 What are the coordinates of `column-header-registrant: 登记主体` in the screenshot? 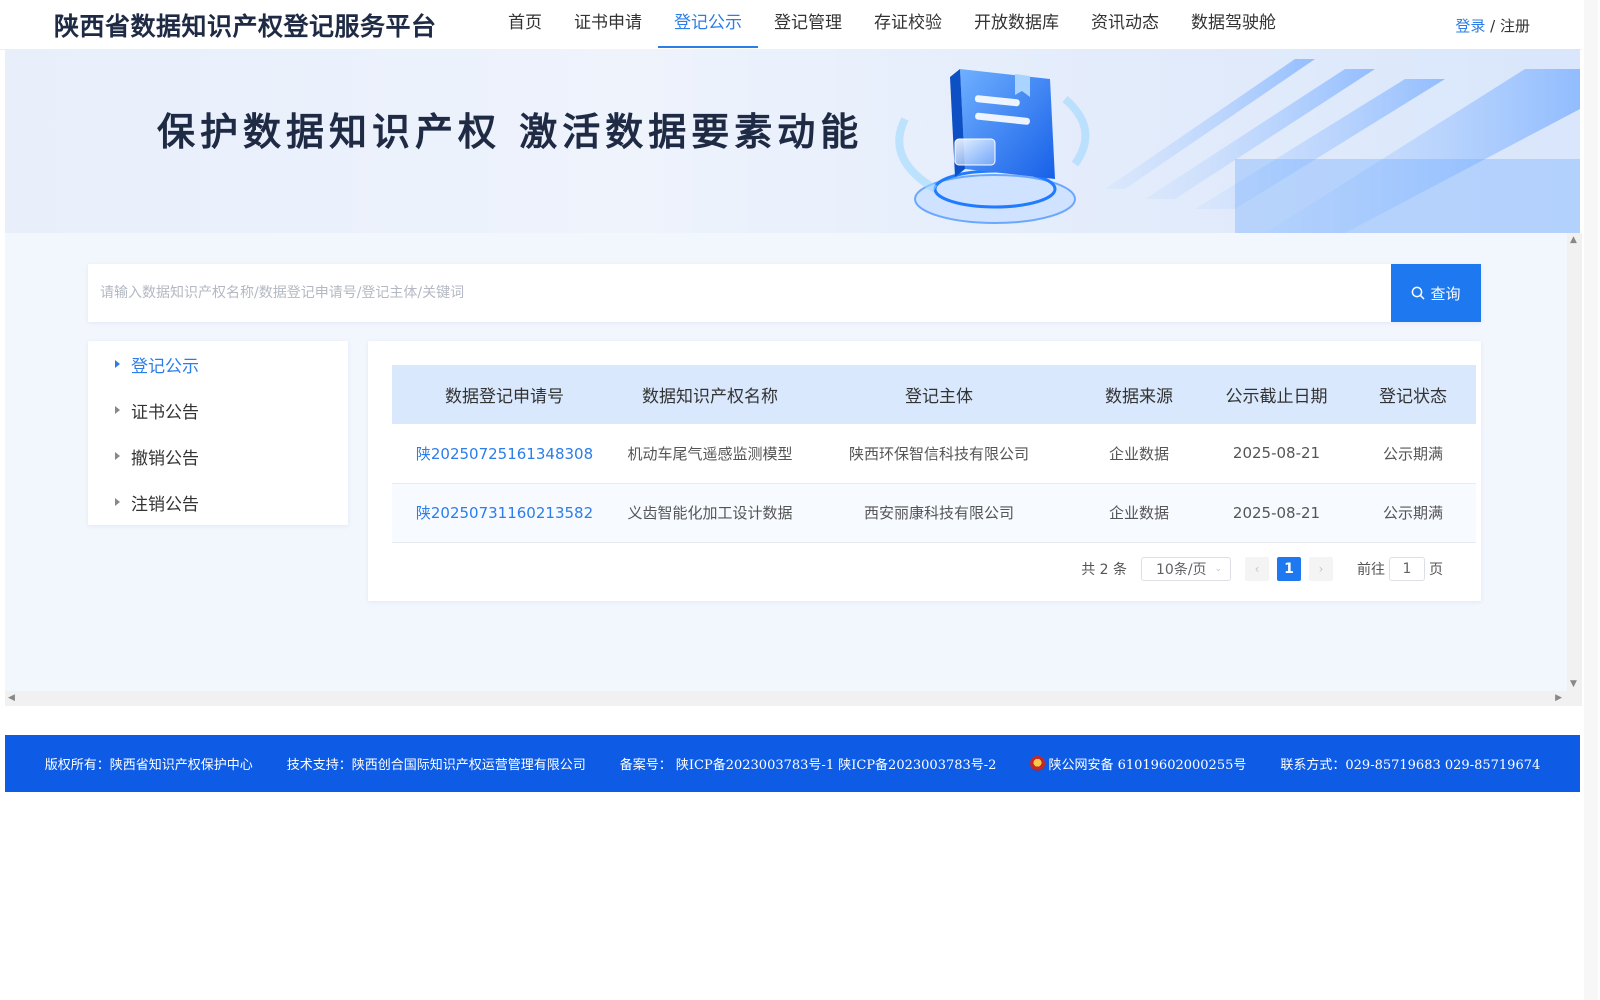 It's located at (939, 397).